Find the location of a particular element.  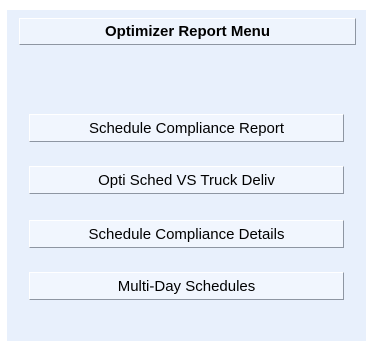

button-label: Opti Sched VS Truck Deliv is located at coordinates (186, 180).